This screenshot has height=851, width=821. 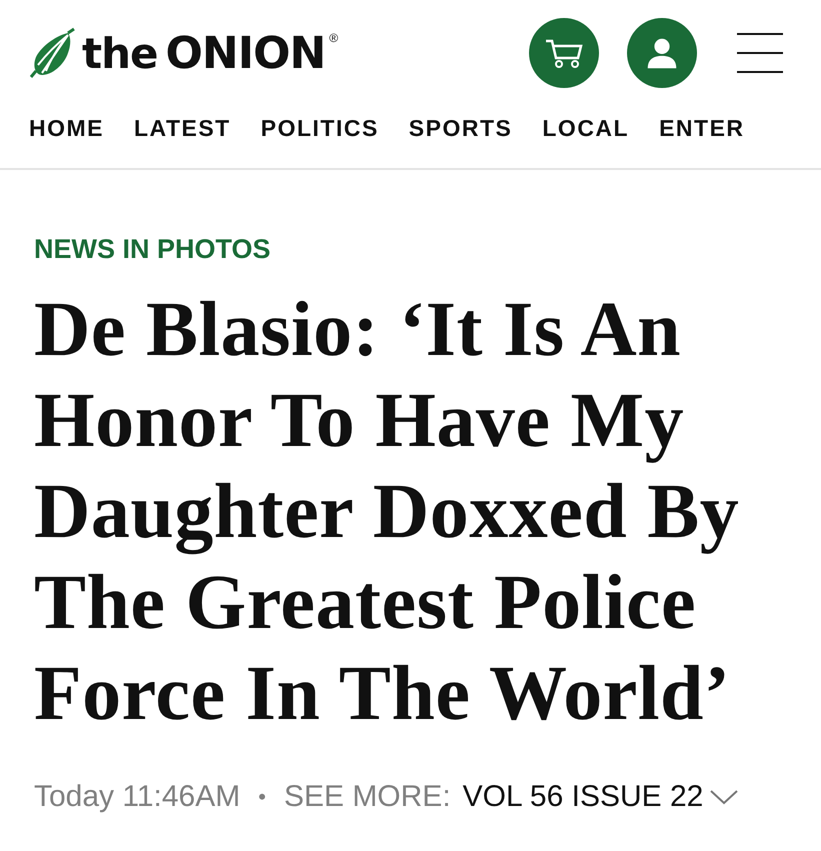 What do you see at coordinates (702, 140) in the screenshot?
I see `nav-link: ENTER` at bounding box center [702, 140].